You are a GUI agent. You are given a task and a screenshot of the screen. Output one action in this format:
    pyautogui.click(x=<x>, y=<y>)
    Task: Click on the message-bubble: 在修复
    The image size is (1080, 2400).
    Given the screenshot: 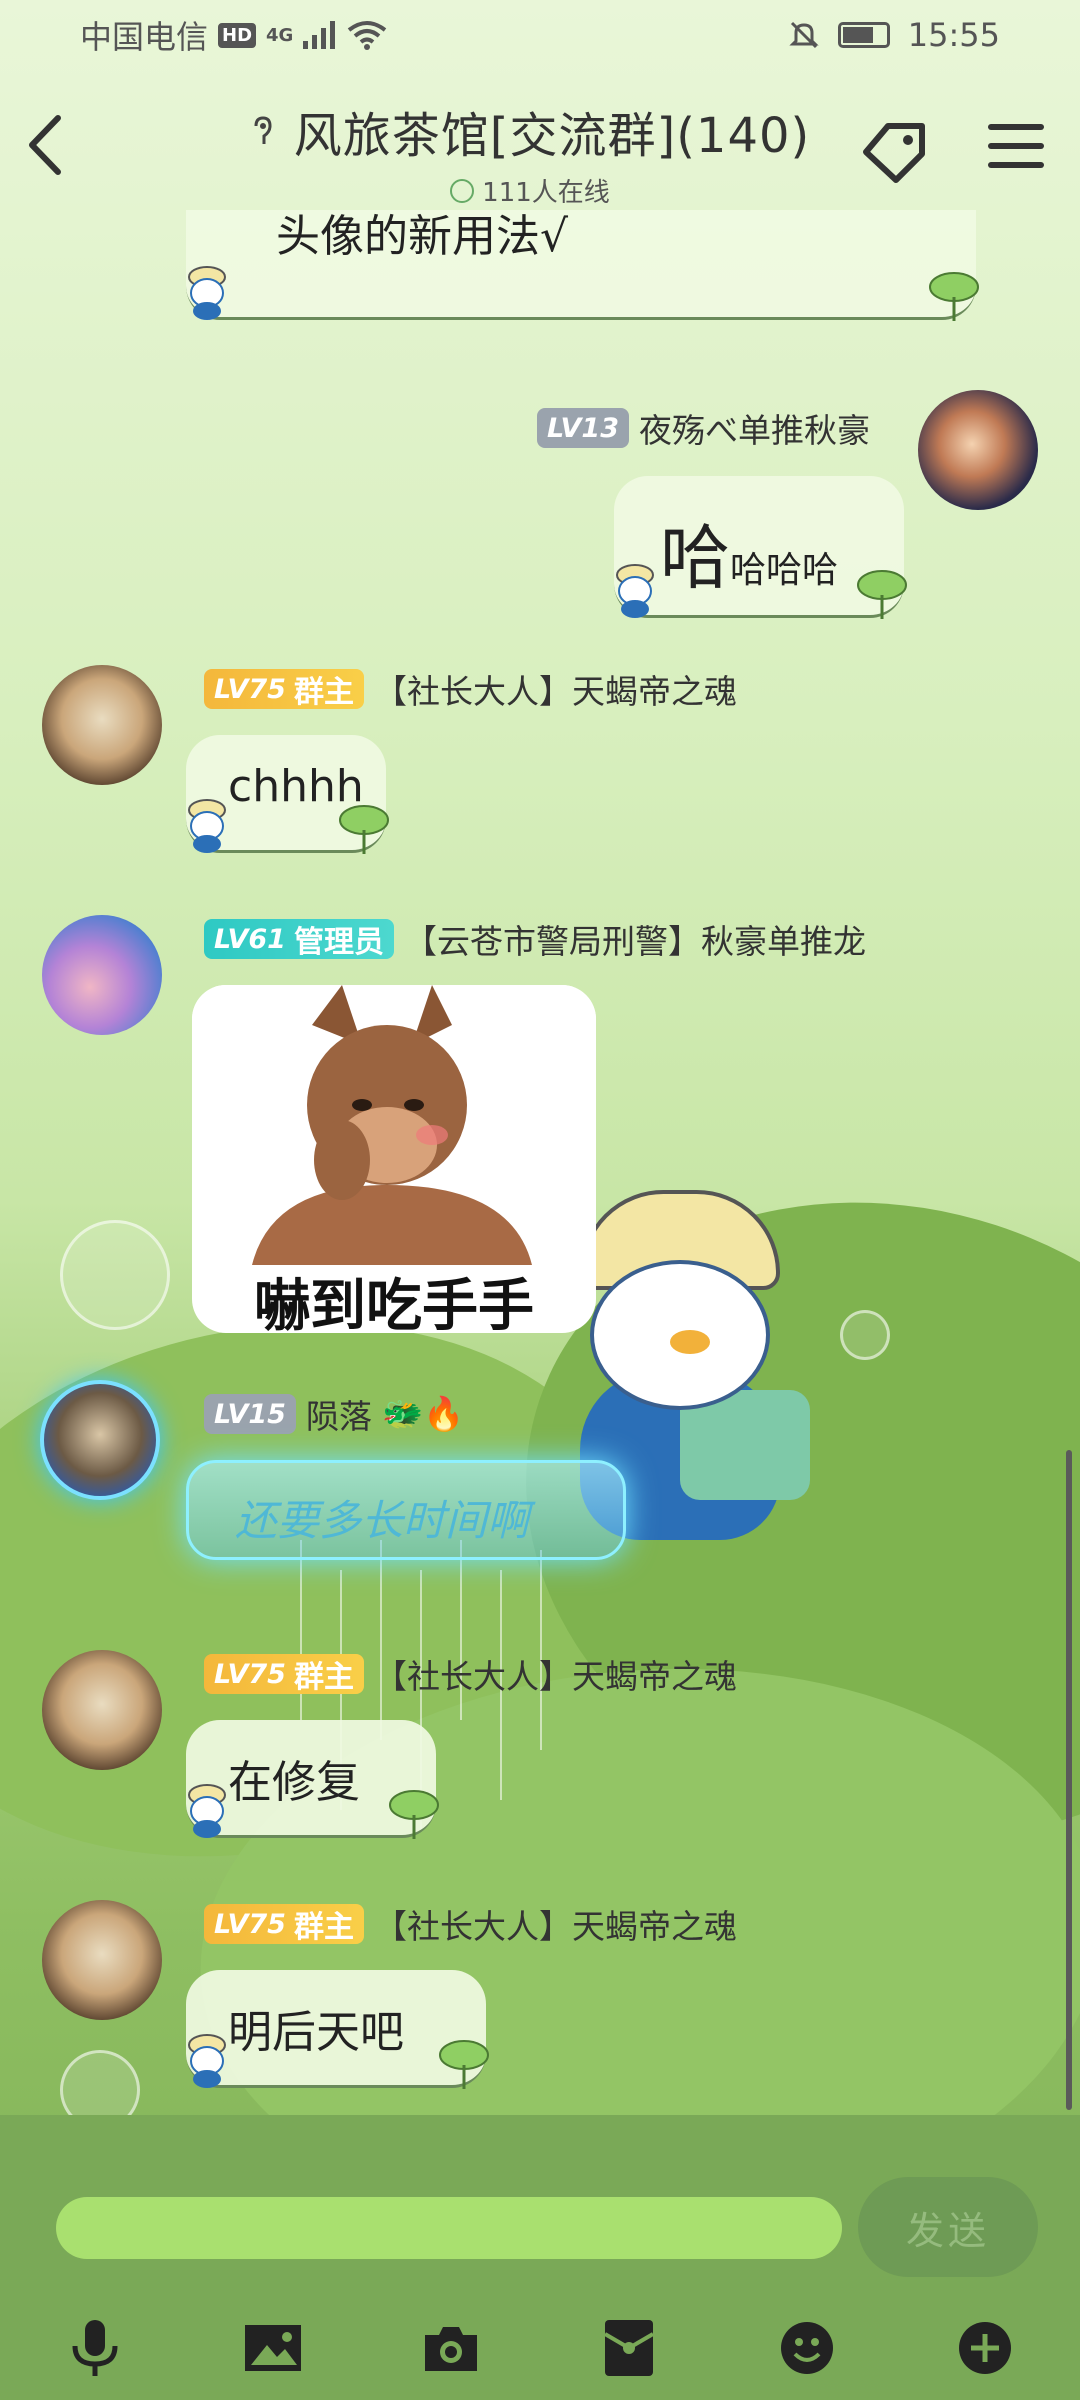 What is the action you would take?
    pyautogui.click(x=312, y=1779)
    